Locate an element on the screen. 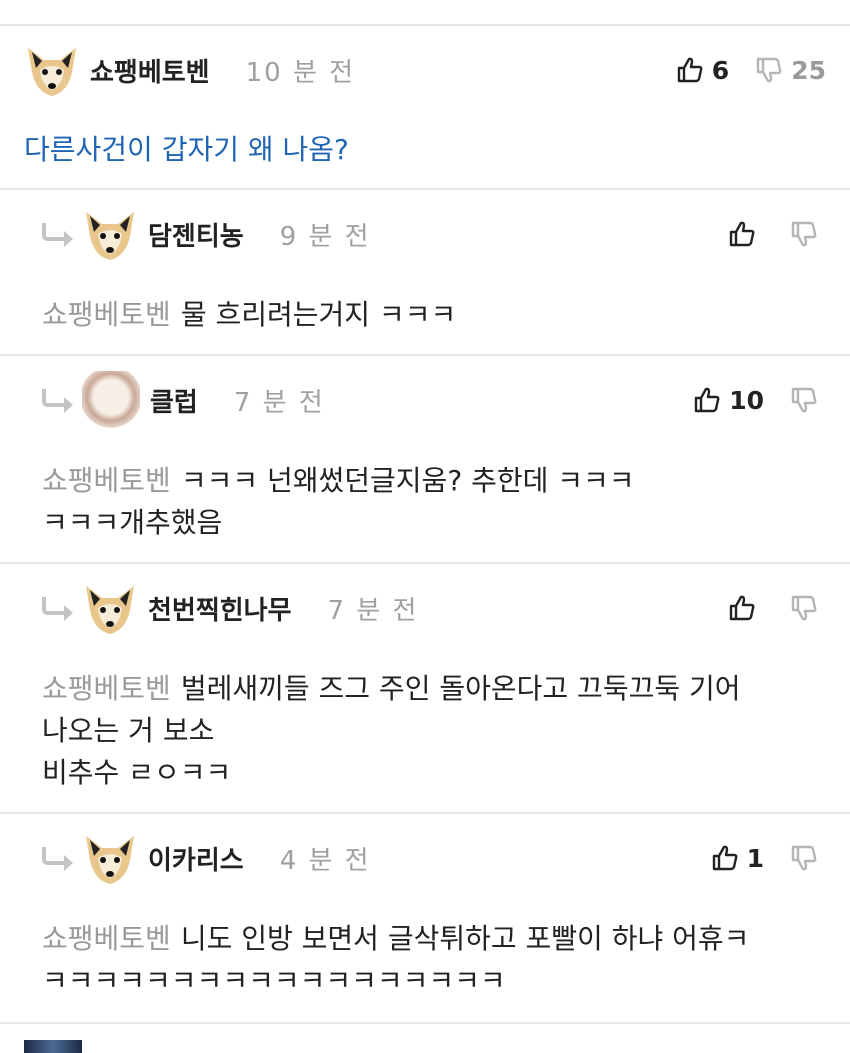 This screenshot has width=850, height=1053. upvote-button: 10 is located at coordinates (728, 400).